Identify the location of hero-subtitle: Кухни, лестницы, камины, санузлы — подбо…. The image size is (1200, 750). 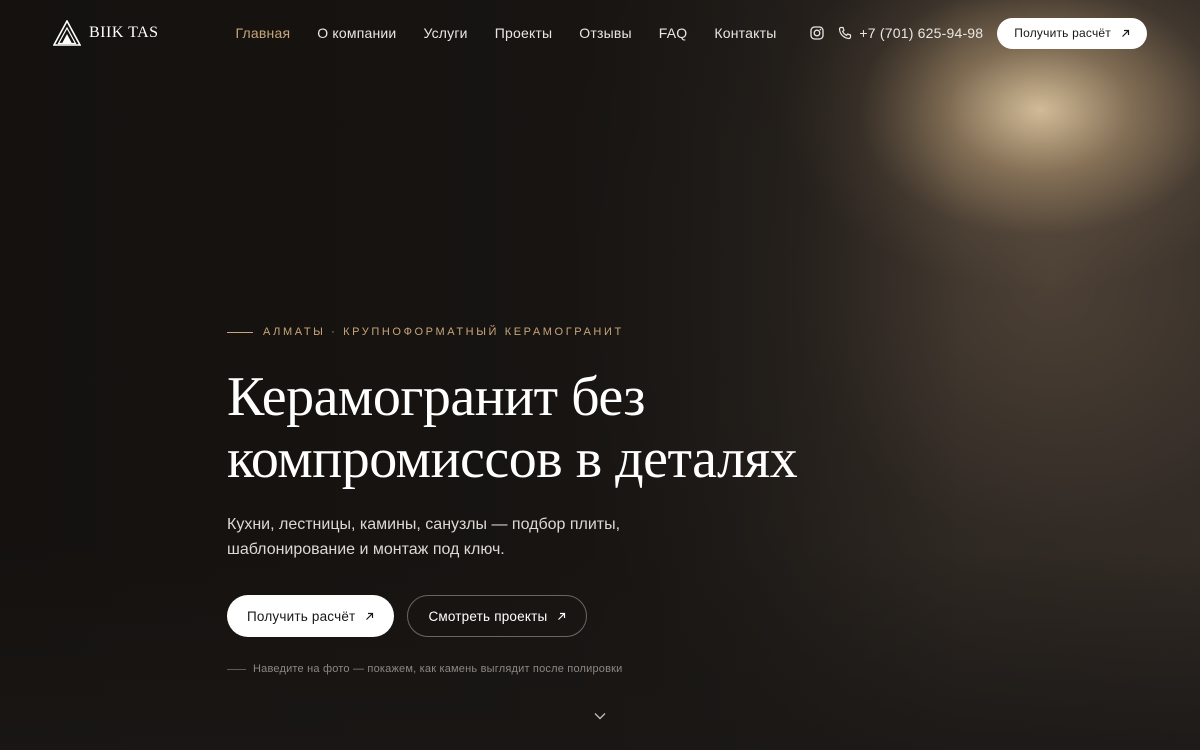
(424, 537).